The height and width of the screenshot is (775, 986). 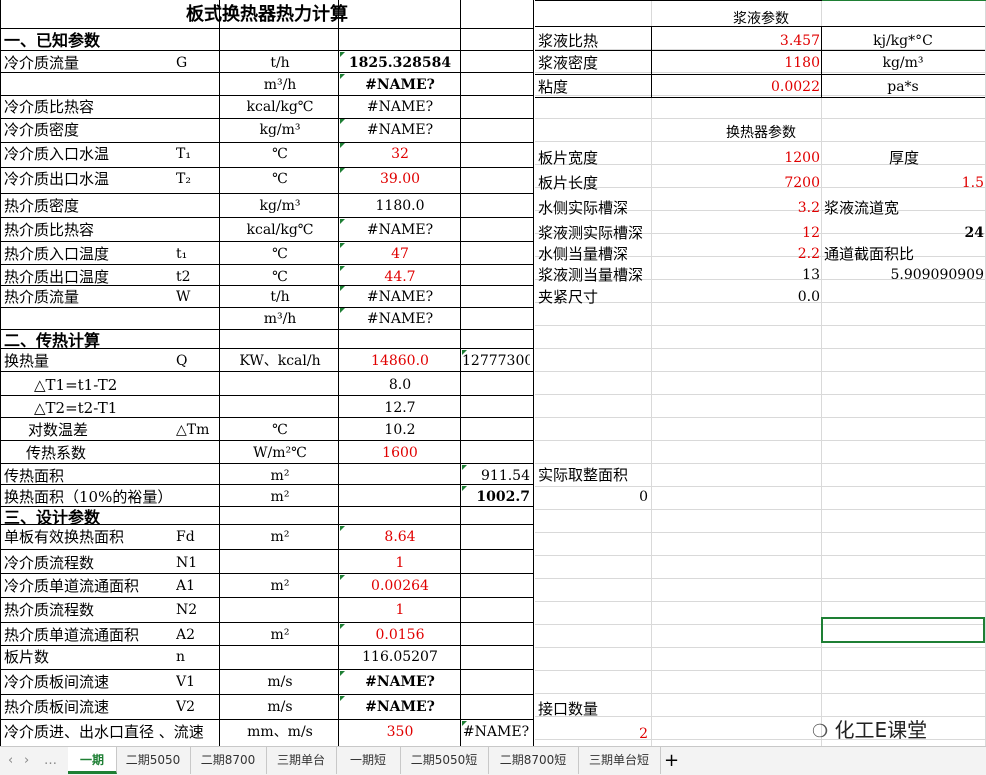 What do you see at coordinates (736, 233) in the screenshot?
I see `hx-value: 12` at bounding box center [736, 233].